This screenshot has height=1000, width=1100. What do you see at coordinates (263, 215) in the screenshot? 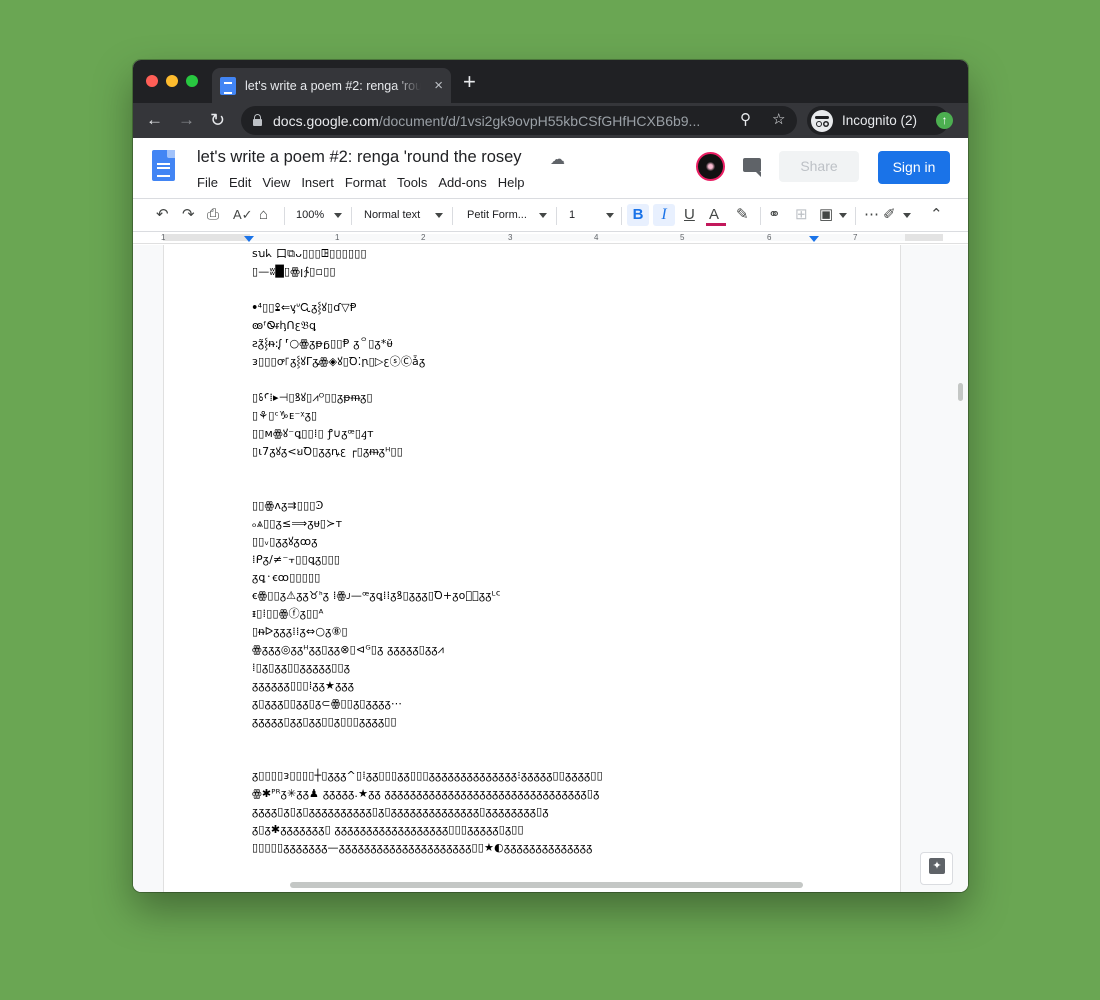
I see `paint-format-icon: ⌂` at bounding box center [263, 215].